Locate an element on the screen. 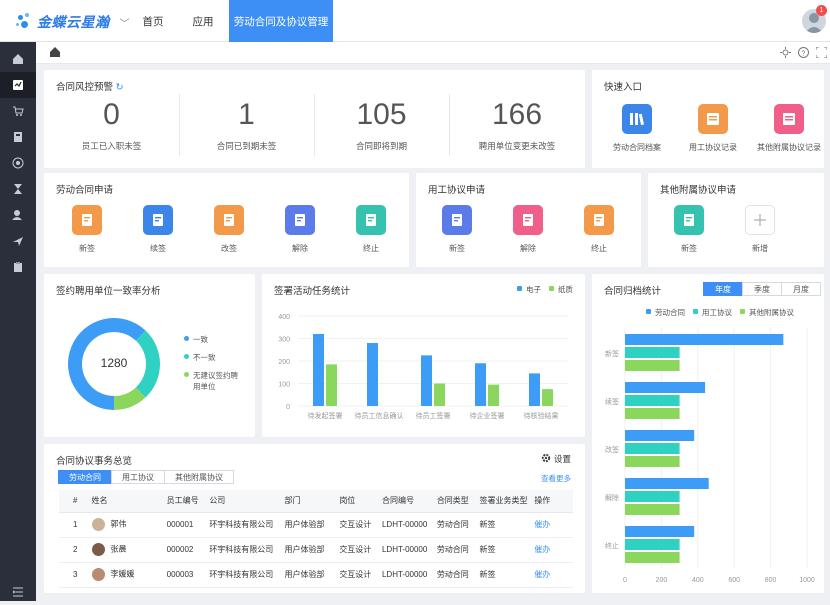 The width and height of the screenshot is (830, 605). x-tick-label: 400 is located at coordinates (698, 580).